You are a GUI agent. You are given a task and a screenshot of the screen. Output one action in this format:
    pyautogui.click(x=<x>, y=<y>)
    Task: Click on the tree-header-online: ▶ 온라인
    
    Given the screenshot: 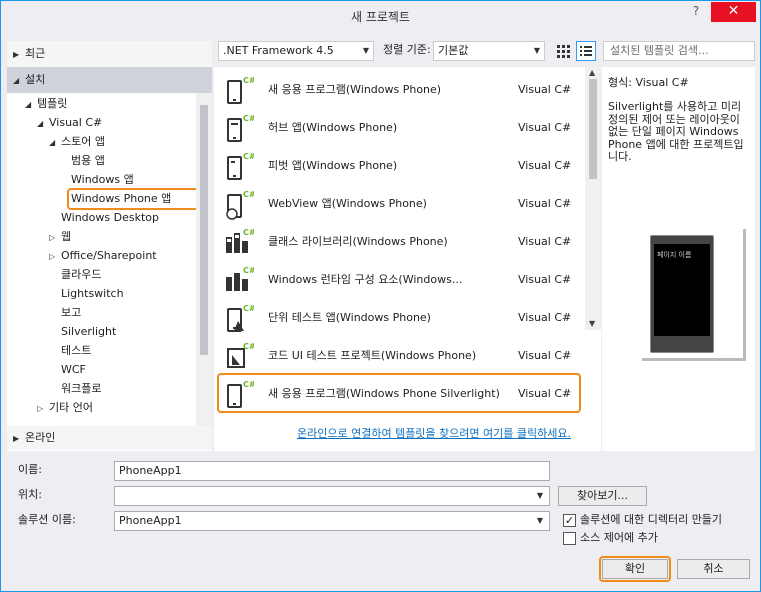 What is the action you would take?
    pyautogui.click(x=109, y=438)
    